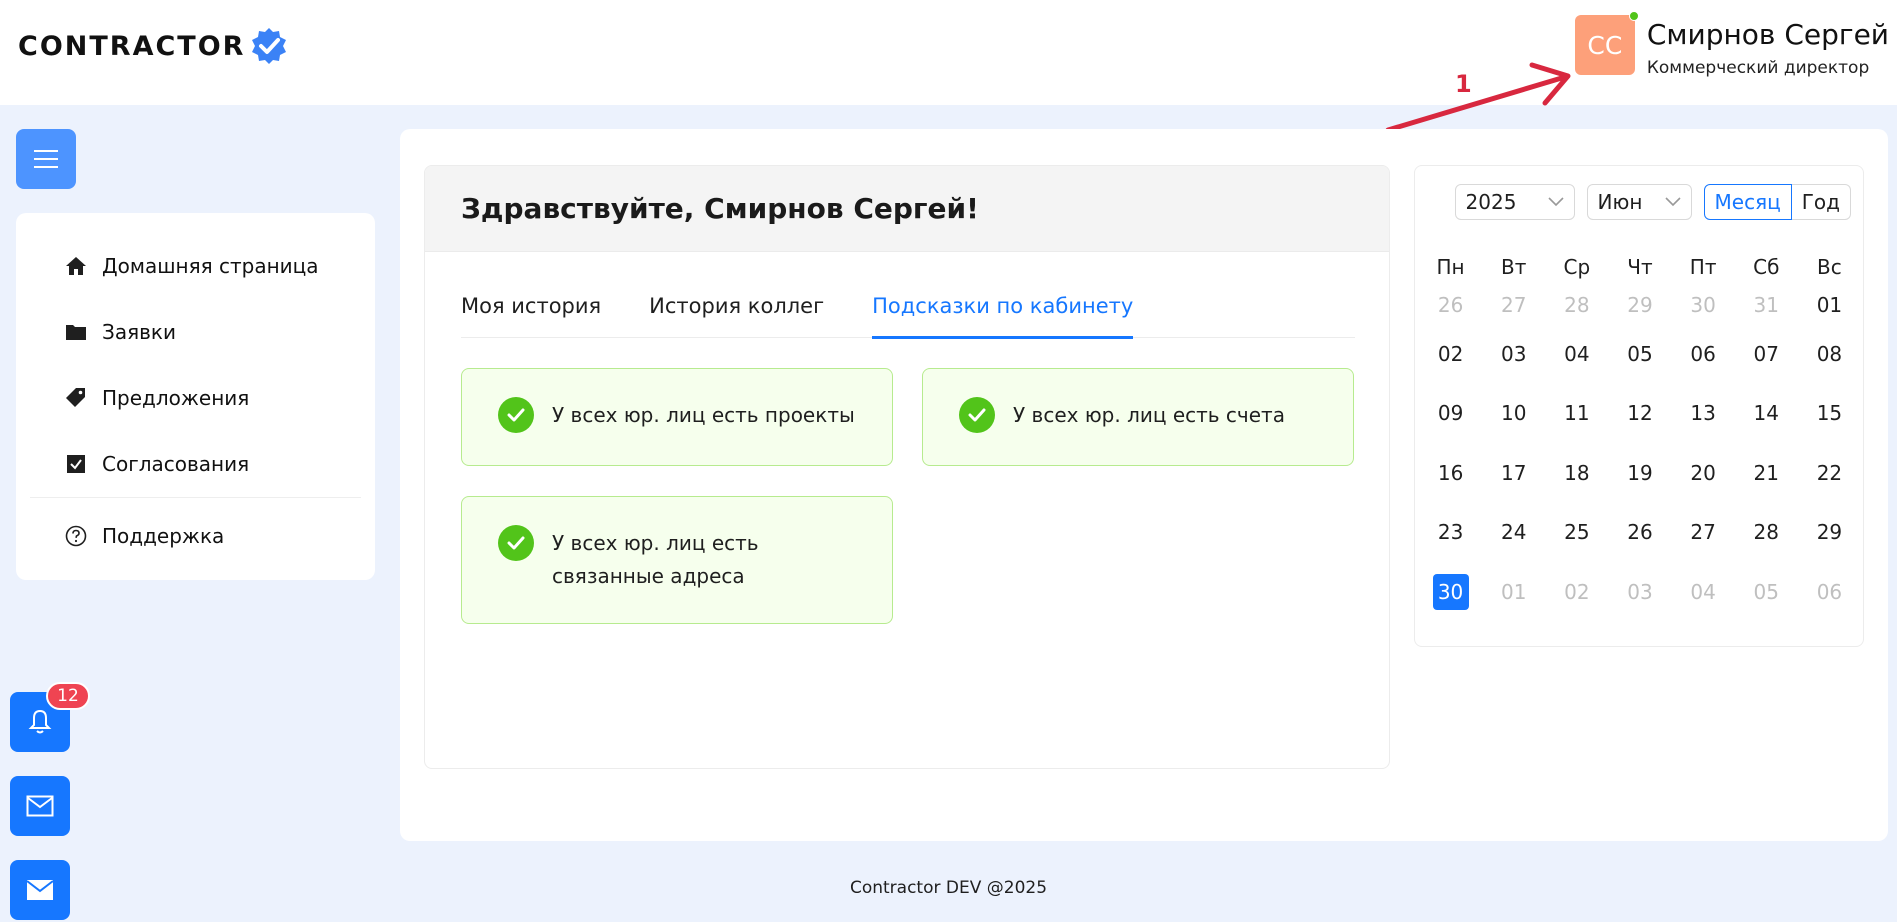  I want to click on calendar-day: 07, so click(1766, 354).